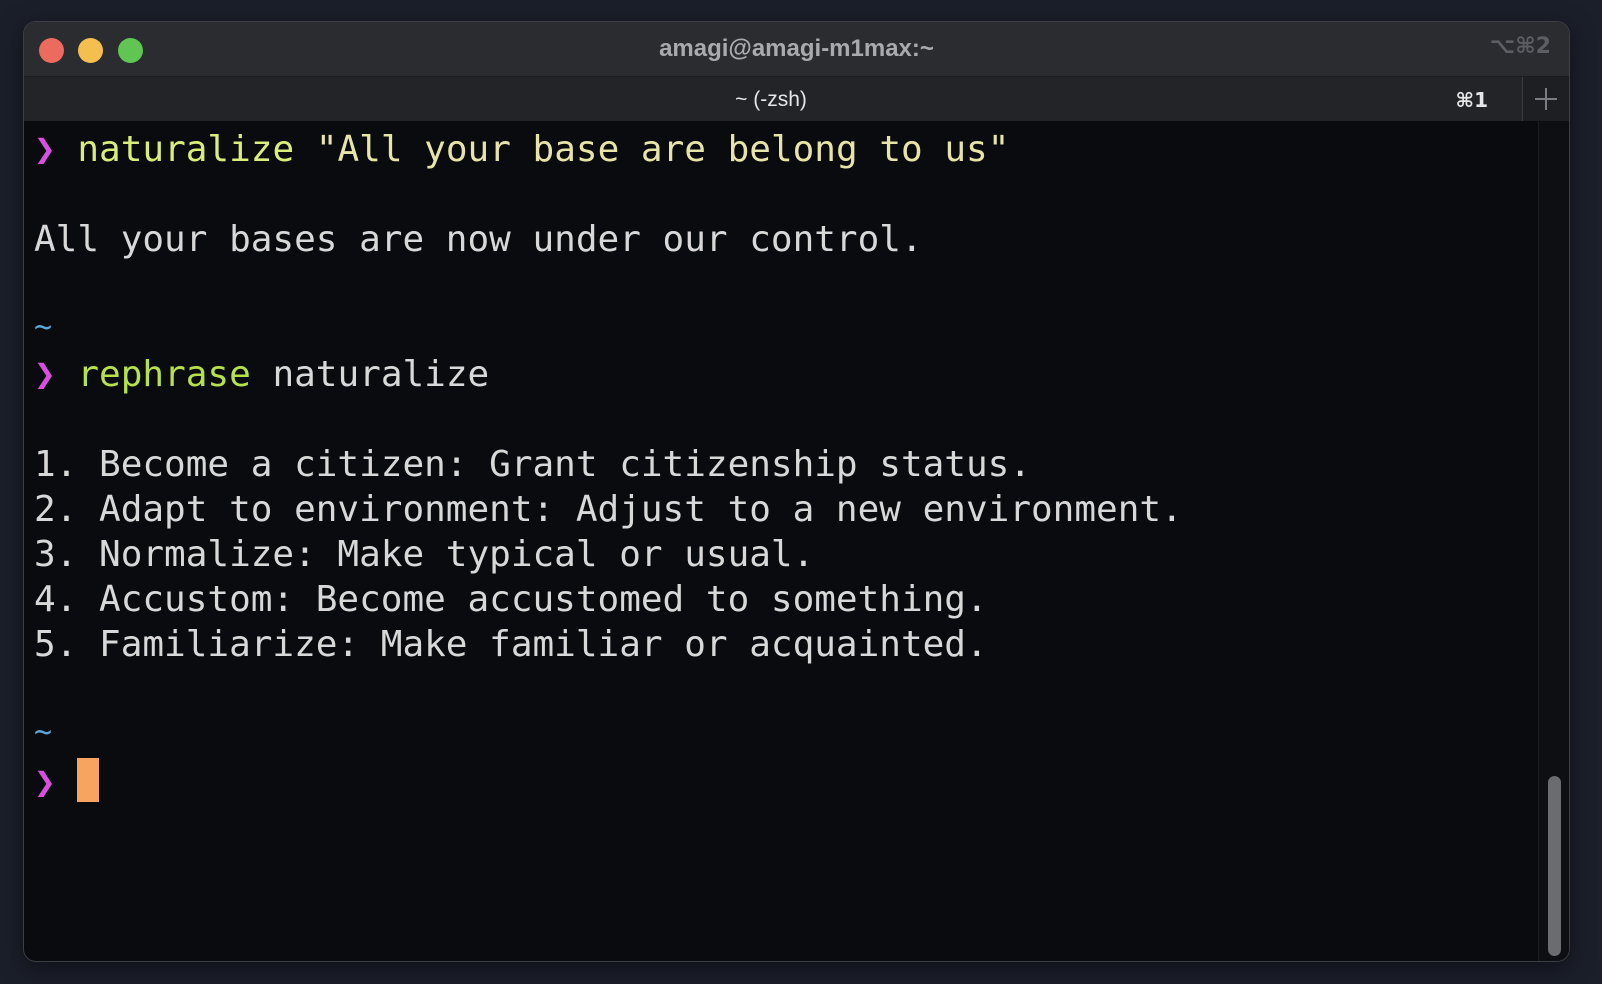 This screenshot has width=1602, height=984. What do you see at coordinates (261, 375) in the screenshot?
I see `command-line-2: ❯ rephrase naturalize` at bounding box center [261, 375].